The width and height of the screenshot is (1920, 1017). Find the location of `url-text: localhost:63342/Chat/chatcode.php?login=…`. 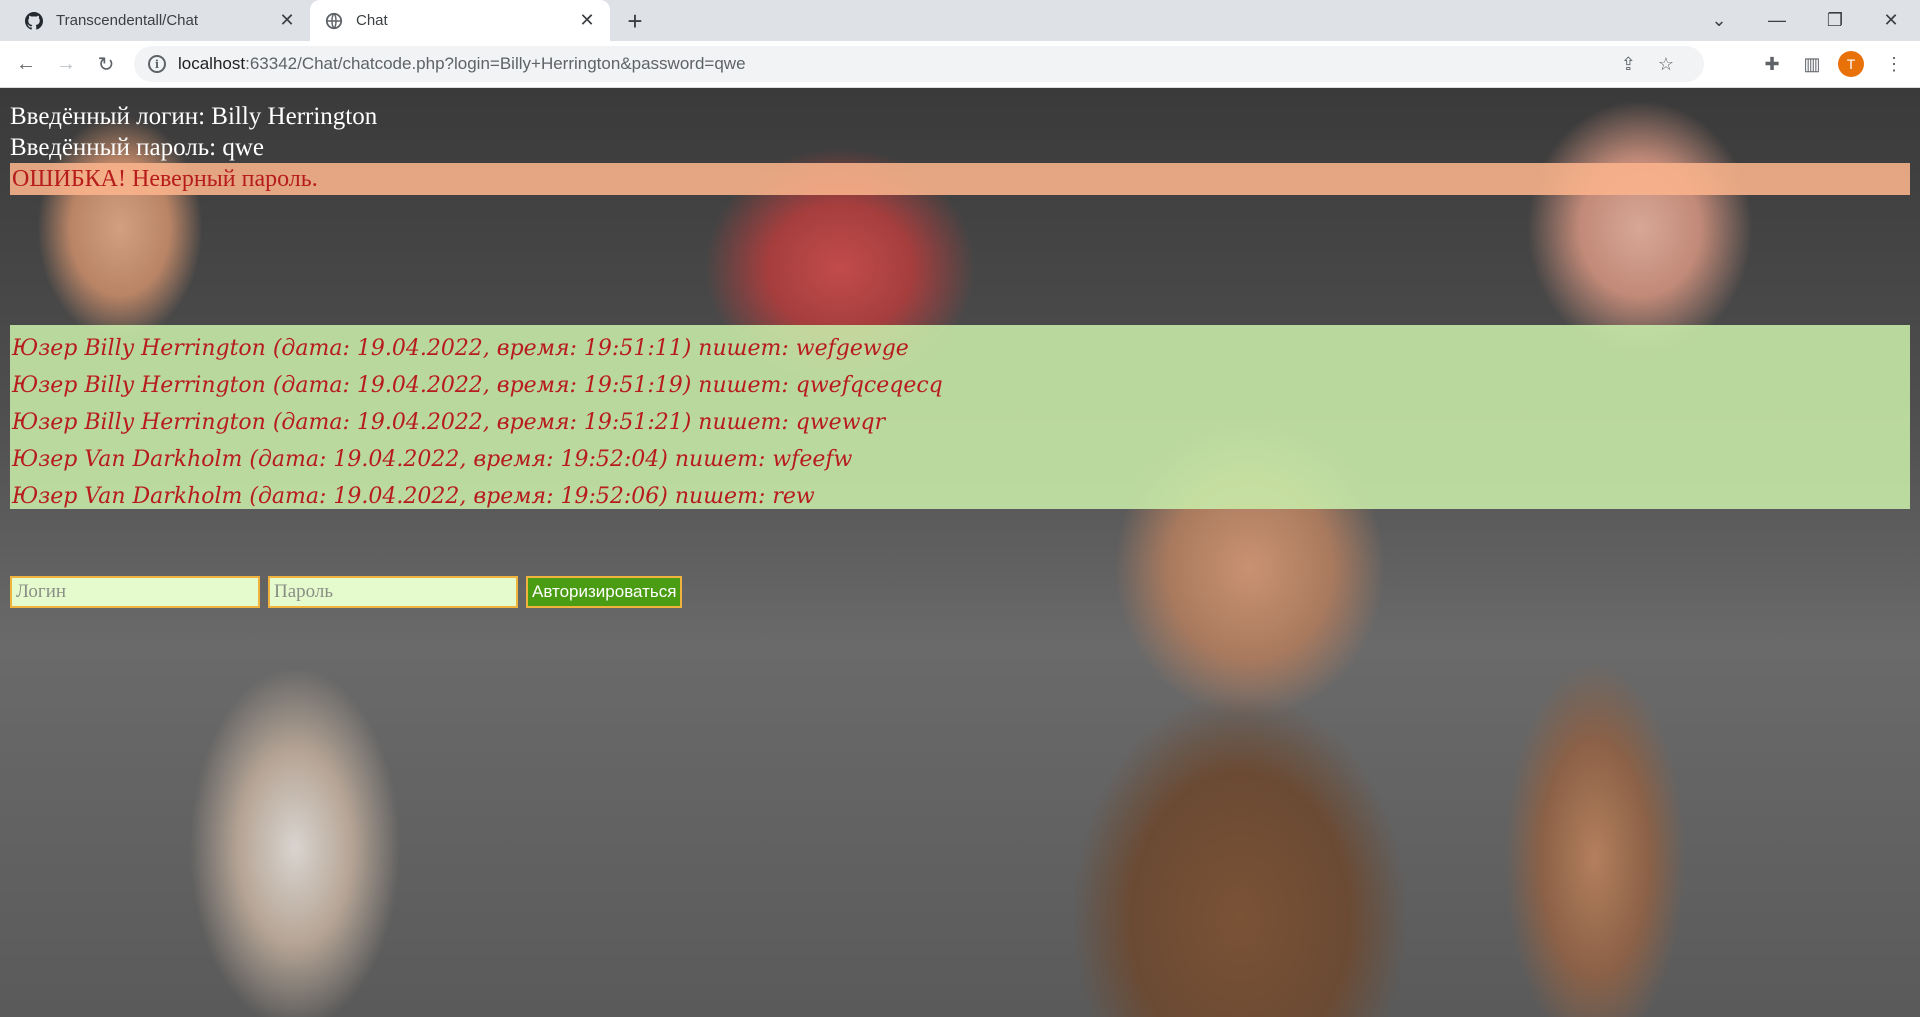

url-text: localhost:63342/Chat/chatcode.php?login=… is located at coordinates (462, 64).